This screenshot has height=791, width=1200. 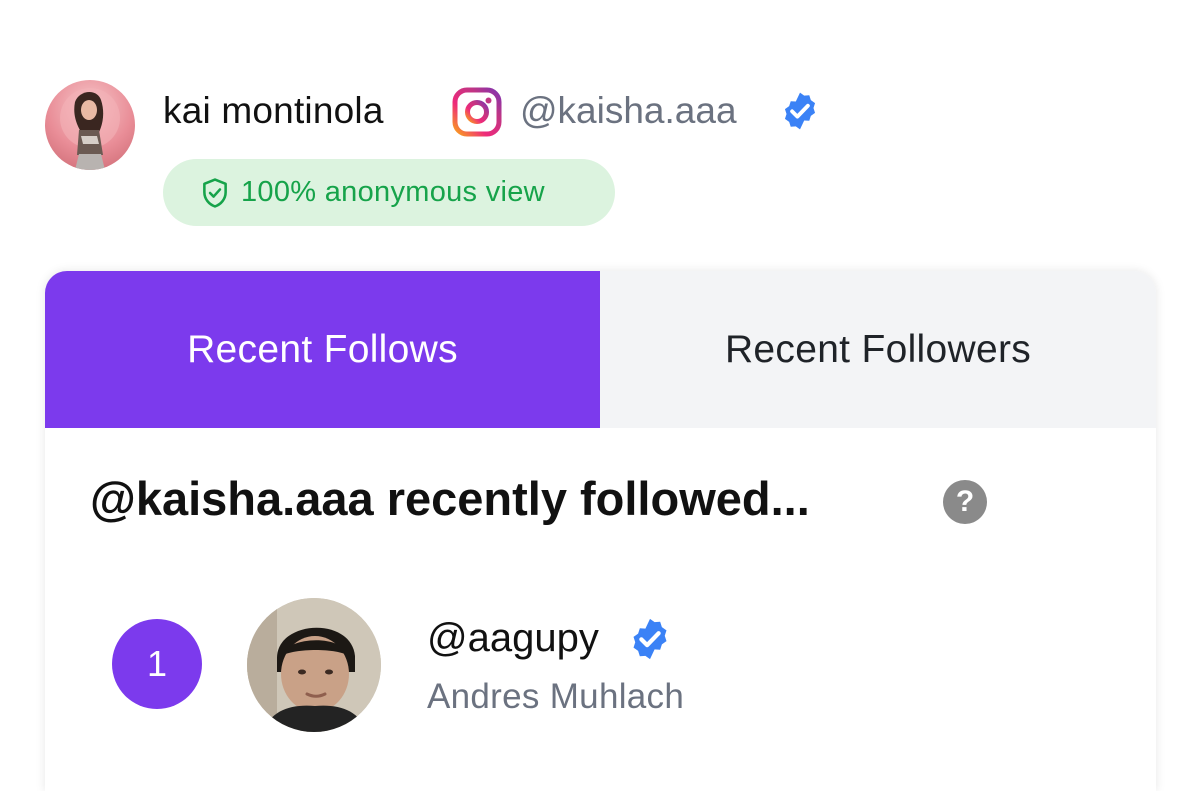 What do you see at coordinates (477, 112) in the screenshot?
I see `instagram-icon` at bounding box center [477, 112].